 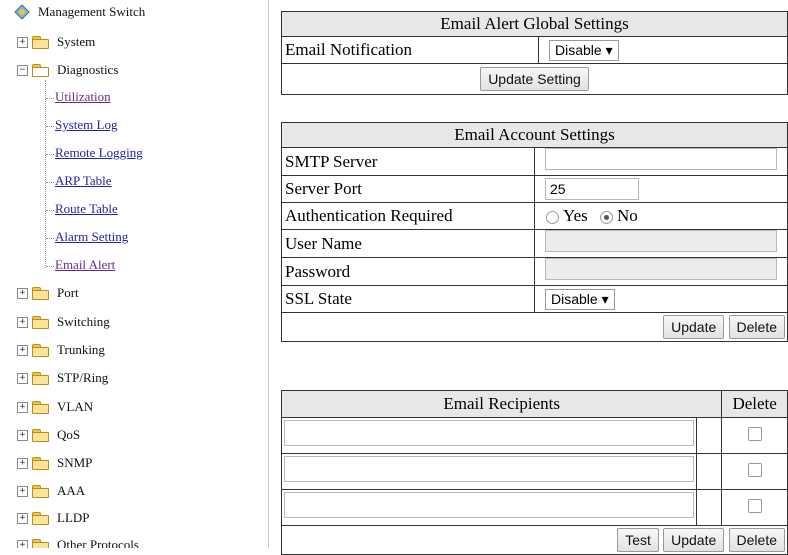 What do you see at coordinates (83, 97) in the screenshot?
I see `tree-link-utilization: Utilization` at bounding box center [83, 97].